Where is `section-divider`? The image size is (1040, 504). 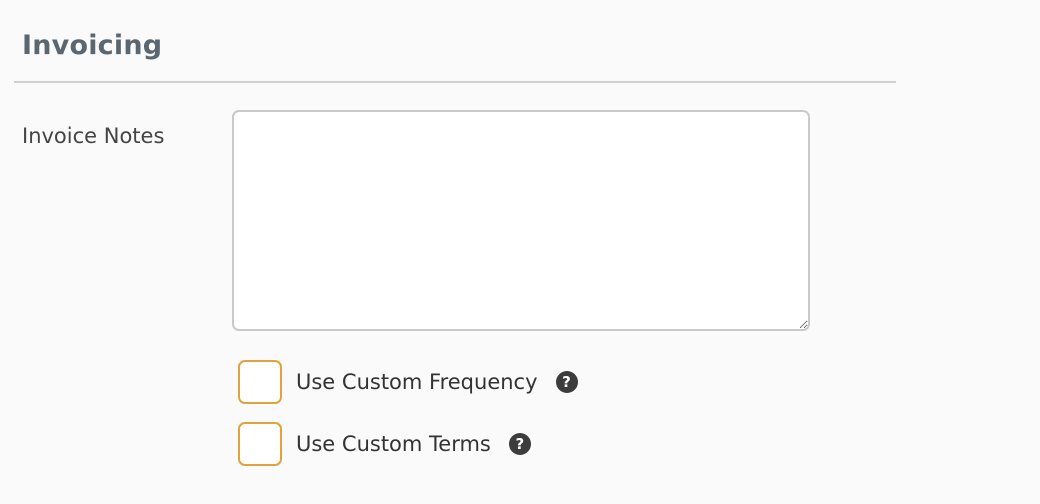
section-divider is located at coordinates (455, 82).